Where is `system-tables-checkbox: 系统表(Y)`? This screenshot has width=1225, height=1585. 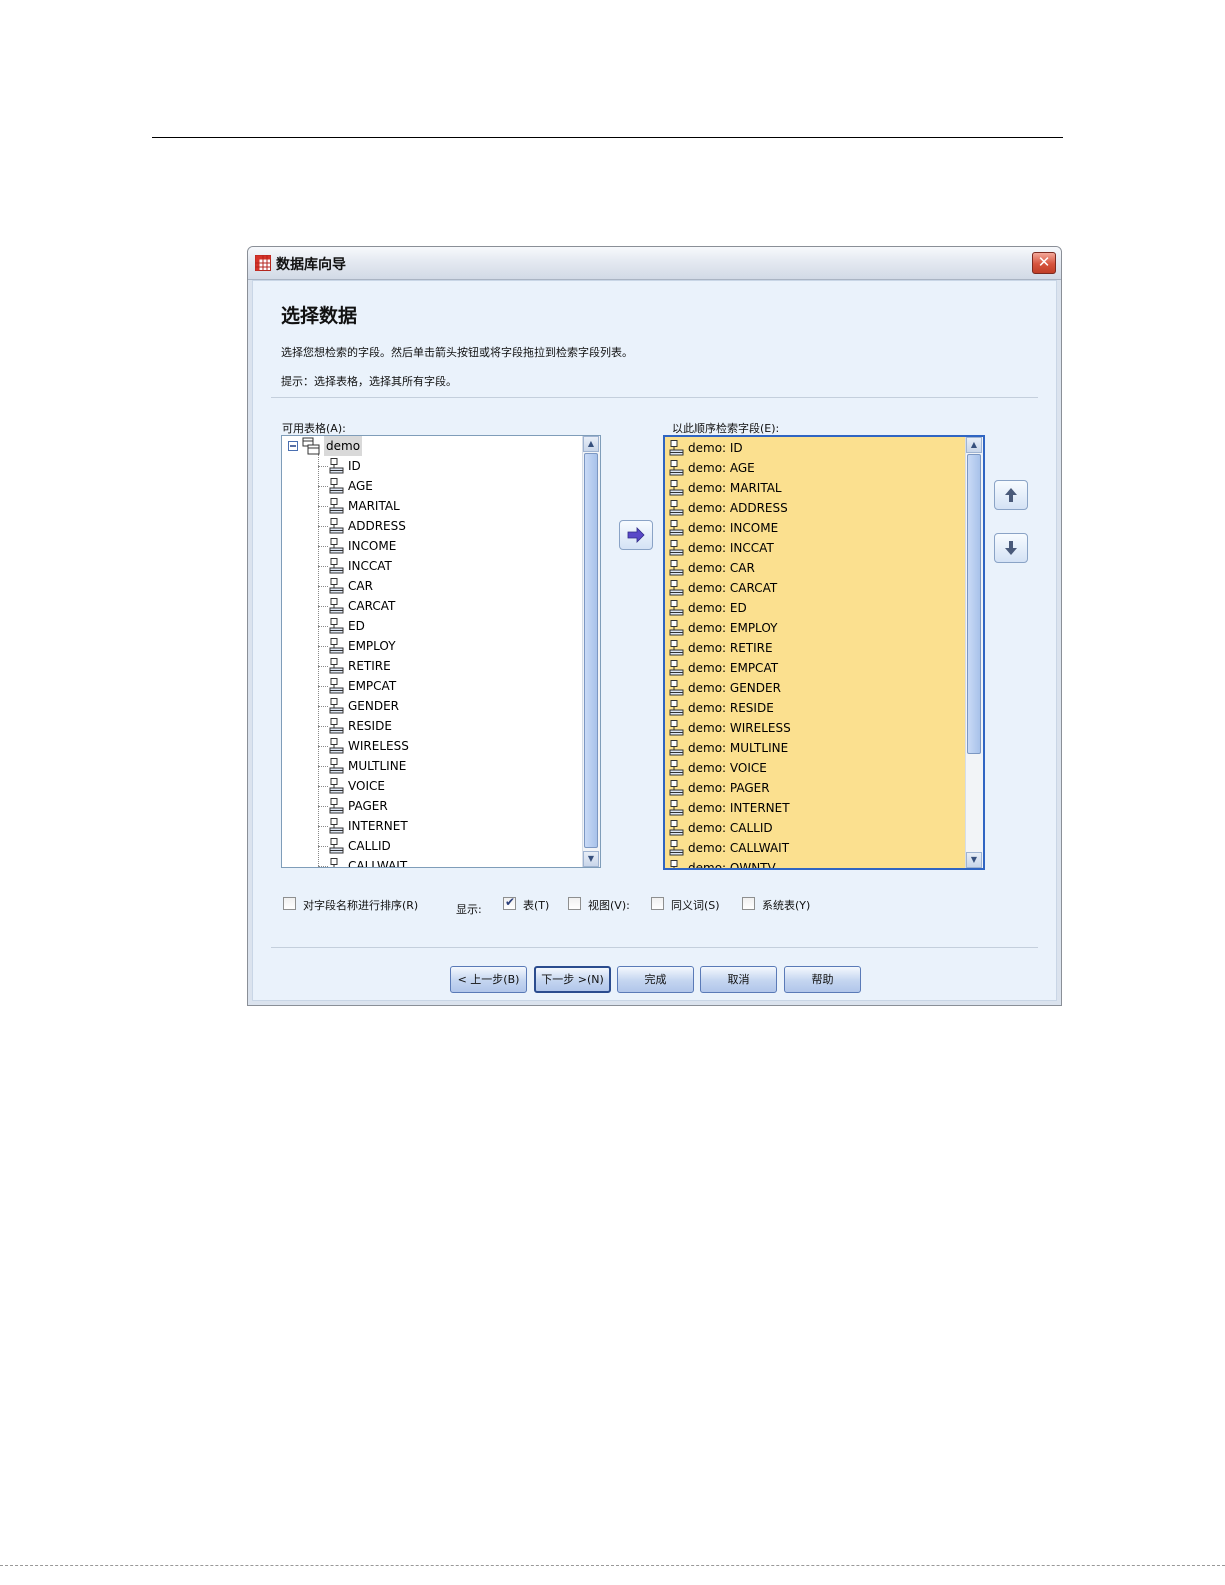 system-tables-checkbox: 系统表(Y) is located at coordinates (782, 904).